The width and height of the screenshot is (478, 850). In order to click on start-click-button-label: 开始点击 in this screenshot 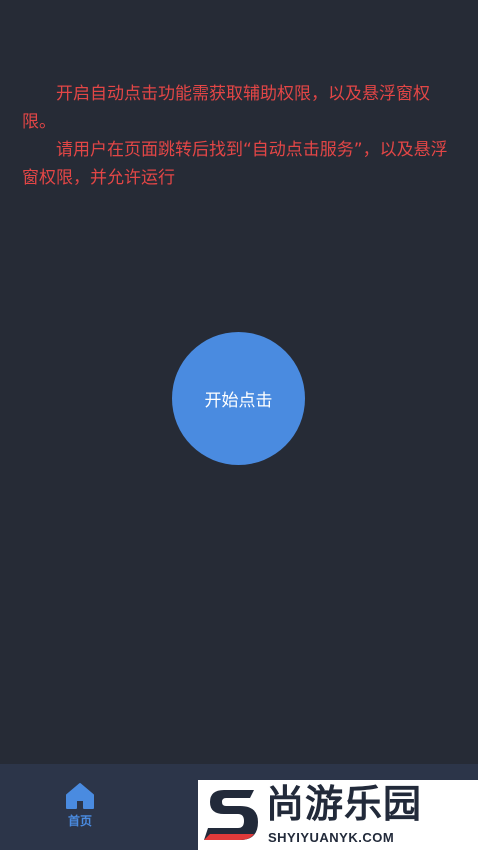, I will do `click(238, 401)`.